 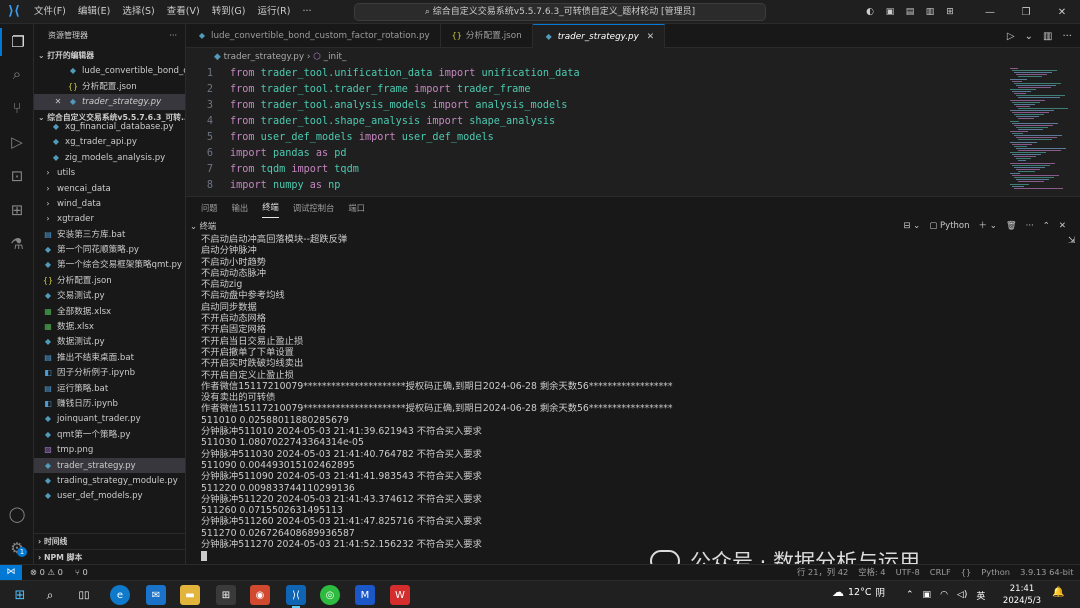 What do you see at coordinates (1062, 226) in the screenshot?
I see `close-panel-icon: ✕` at bounding box center [1062, 226].